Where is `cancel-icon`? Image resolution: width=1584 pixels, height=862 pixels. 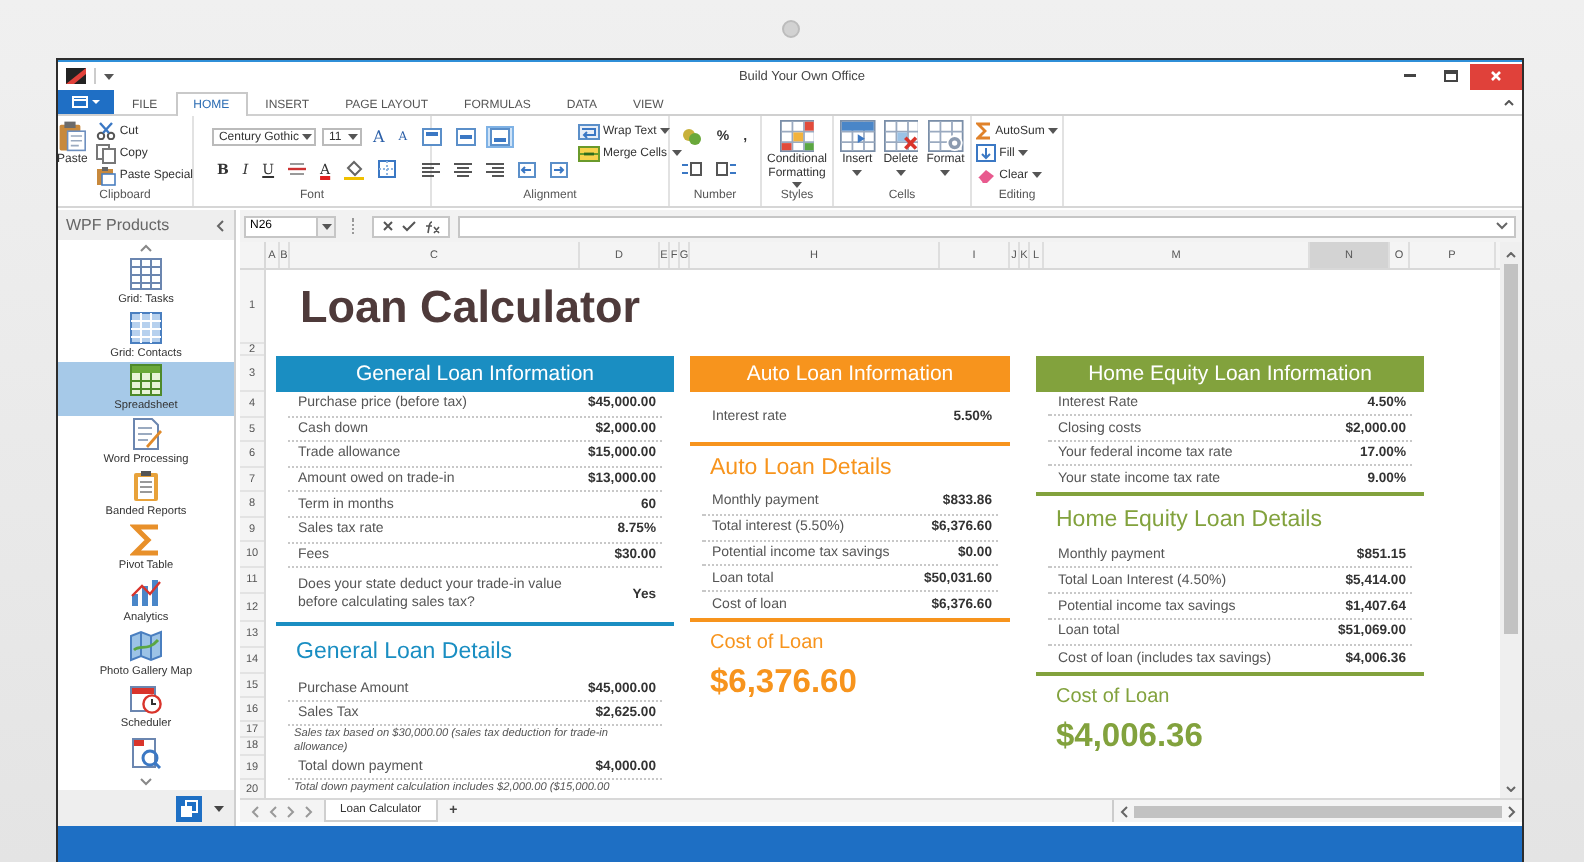 cancel-icon is located at coordinates (388, 226).